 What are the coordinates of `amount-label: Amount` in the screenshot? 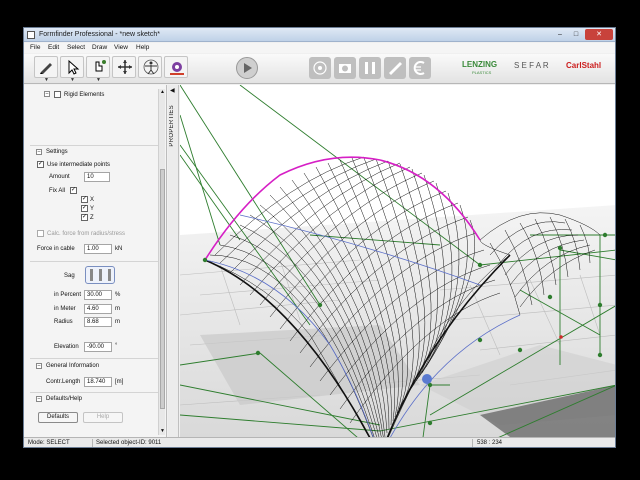 It's located at (59, 177).